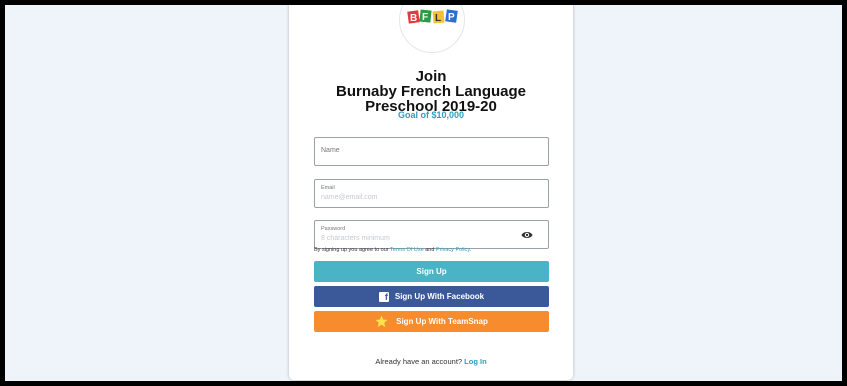  Describe the element at coordinates (420, 361) in the screenshot. I see `login-prompt-text: Already have an account?` at that location.